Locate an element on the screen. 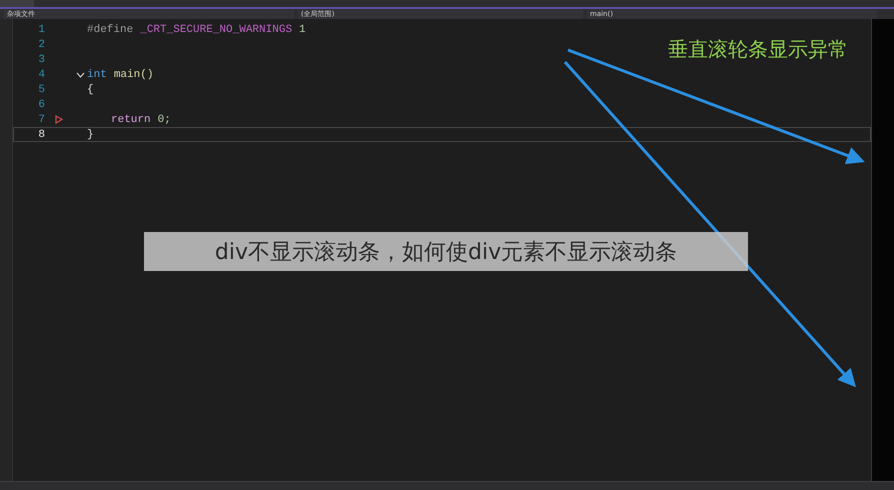  line-number: 4 is located at coordinates (41, 74).